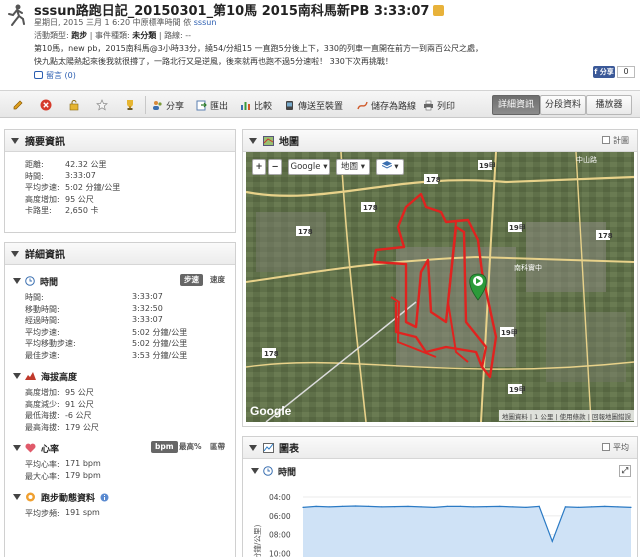 This screenshot has width=640, height=557. Describe the element at coordinates (120, 448) in the screenshot. I see `heart-rate-section-header: 心率 bpm 最高% 區帶` at that location.